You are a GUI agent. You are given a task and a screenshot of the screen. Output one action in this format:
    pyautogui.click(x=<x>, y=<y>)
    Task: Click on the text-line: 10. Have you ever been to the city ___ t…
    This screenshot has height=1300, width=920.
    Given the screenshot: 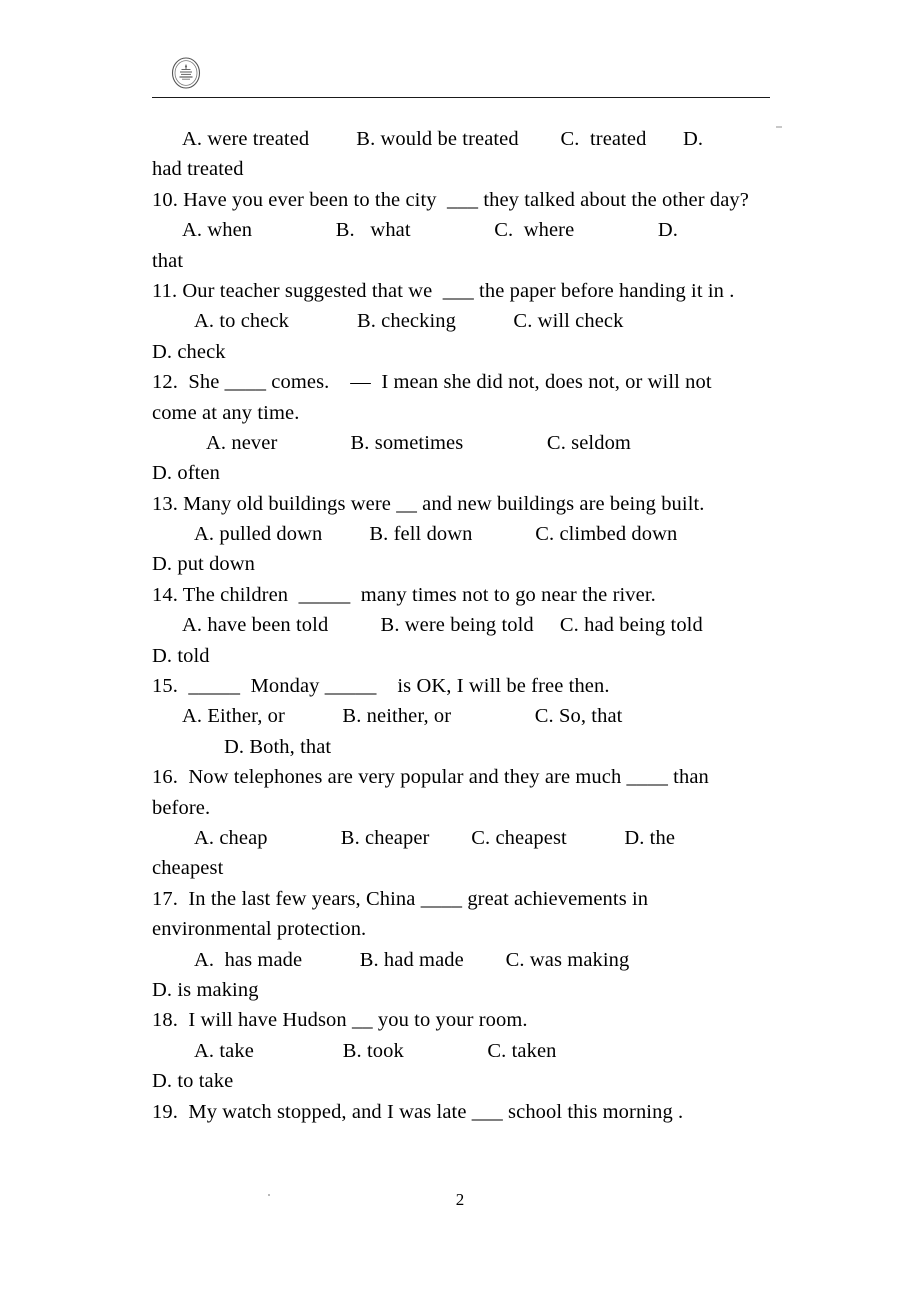 What is the action you would take?
    pyautogui.click(x=450, y=199)
    